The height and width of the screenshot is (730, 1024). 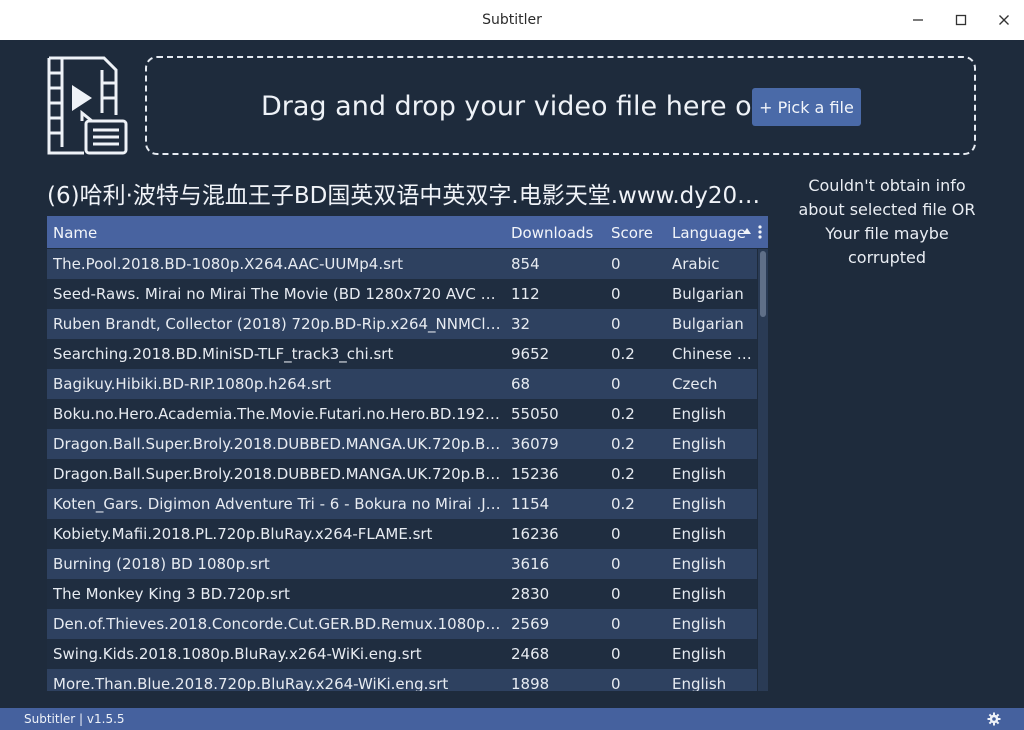 I want to click on table-scrollbar, so click(x=763, y=470).